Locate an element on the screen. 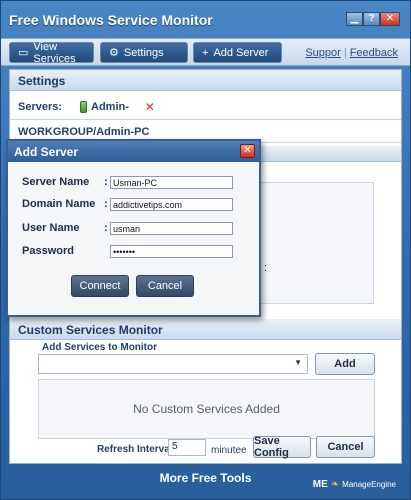  user-name-row: User Name : usman is located at coordinates (127, 228).